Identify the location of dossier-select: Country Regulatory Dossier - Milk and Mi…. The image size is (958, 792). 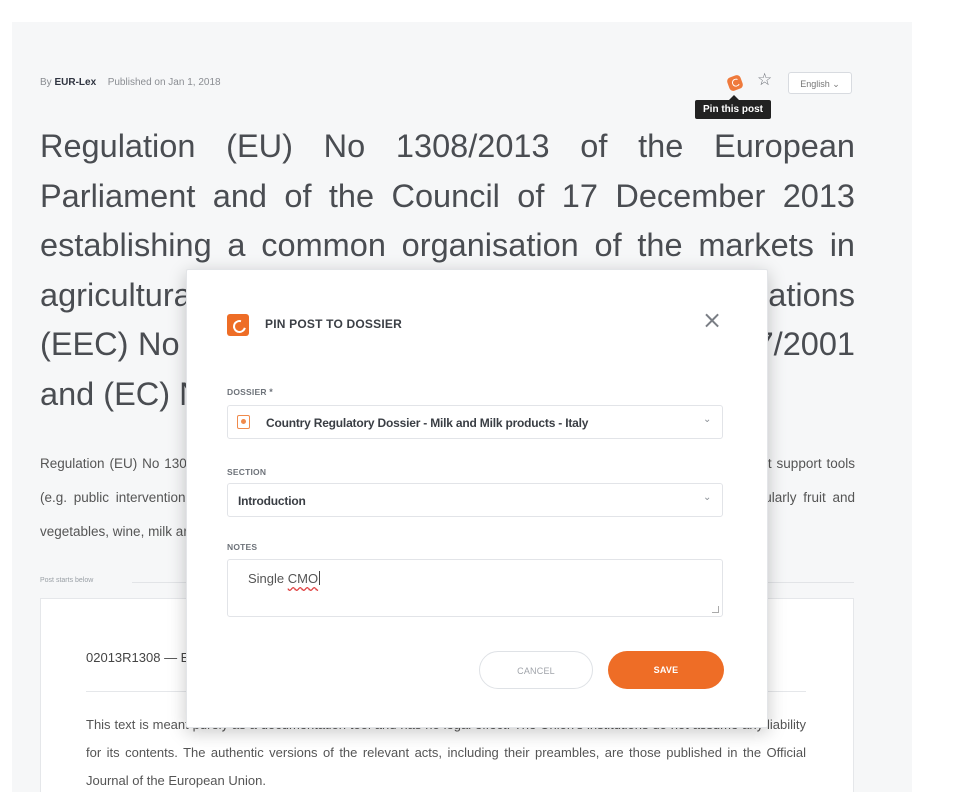
(475, 422).